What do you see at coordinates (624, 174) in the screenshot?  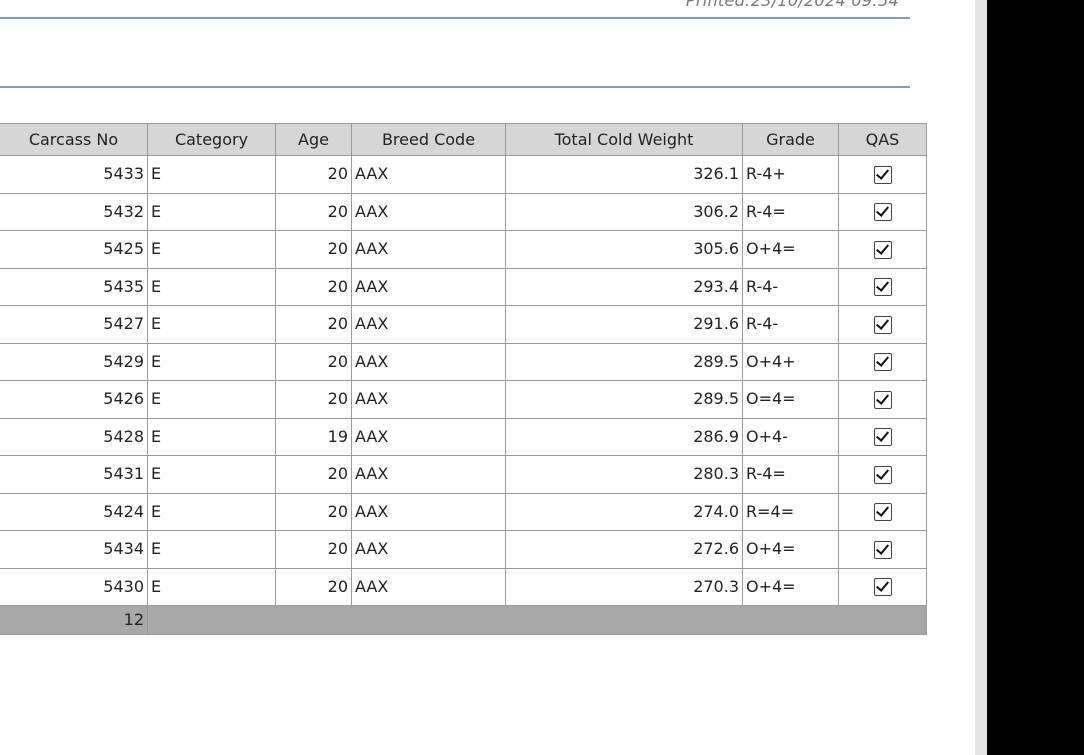 I see `cell-total-cold-weight: 326.1` at bounding box center [624, 174].